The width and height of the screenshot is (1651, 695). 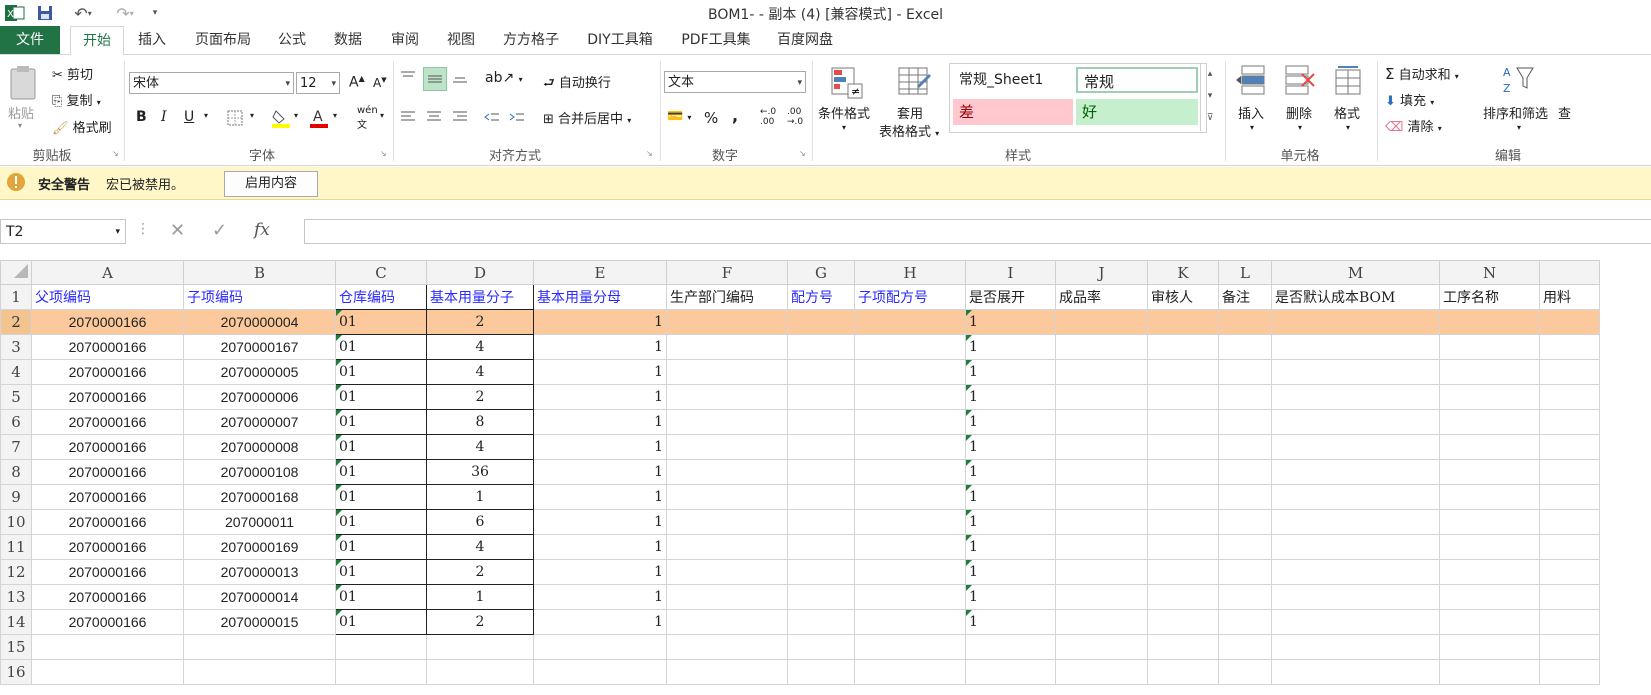 What do you see at coordinates (1564, 112) in the screenshot?
I see `find-select-button: 查` at bounding box center [1564, 112].